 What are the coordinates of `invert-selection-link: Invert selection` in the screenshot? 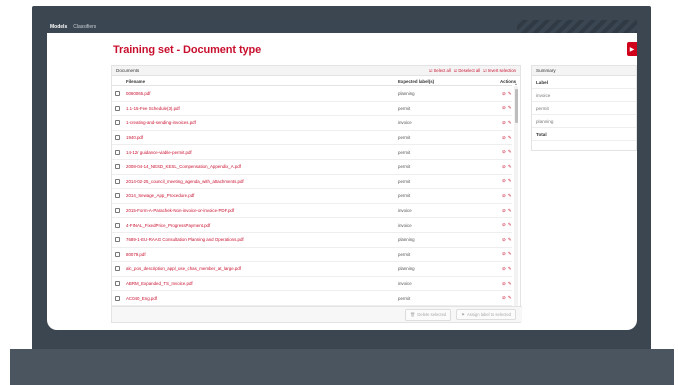 It's located at (499, 70).